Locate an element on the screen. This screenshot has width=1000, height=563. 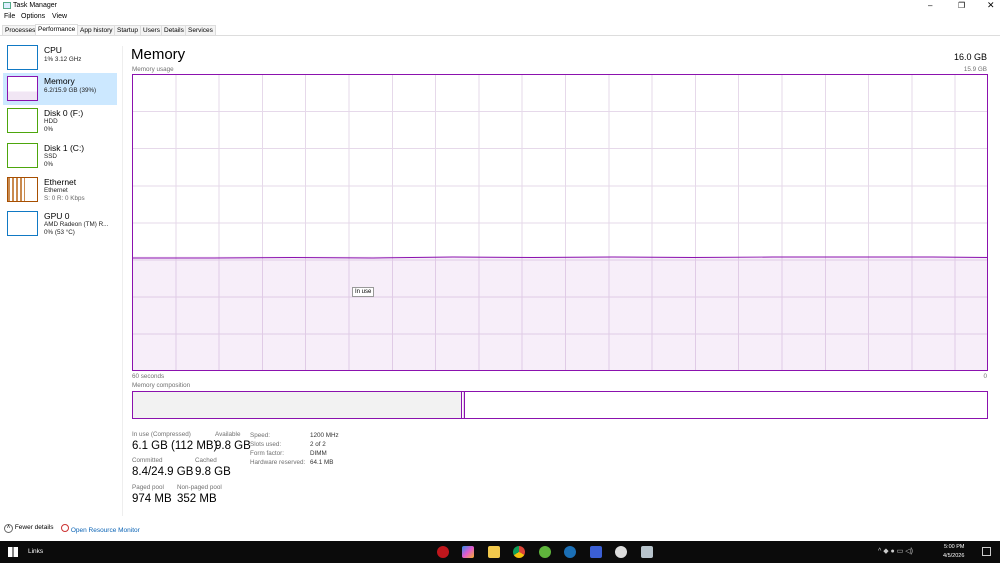
sidebar-item-sub: HDD is located at coordinates (51, 121).